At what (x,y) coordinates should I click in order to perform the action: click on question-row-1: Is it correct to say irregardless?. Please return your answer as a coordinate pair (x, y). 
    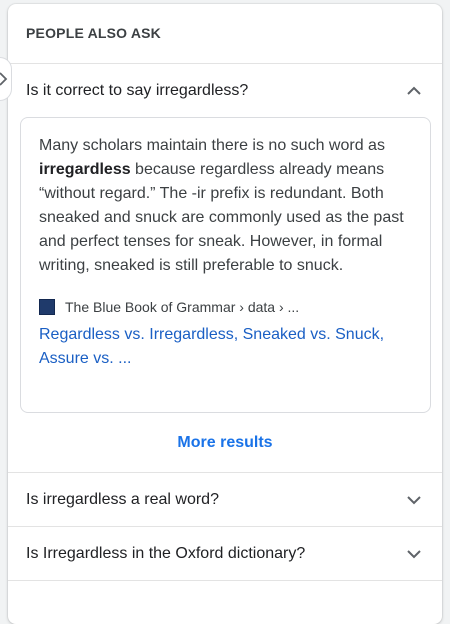
    Looking at the image, I should click on (225, 90).